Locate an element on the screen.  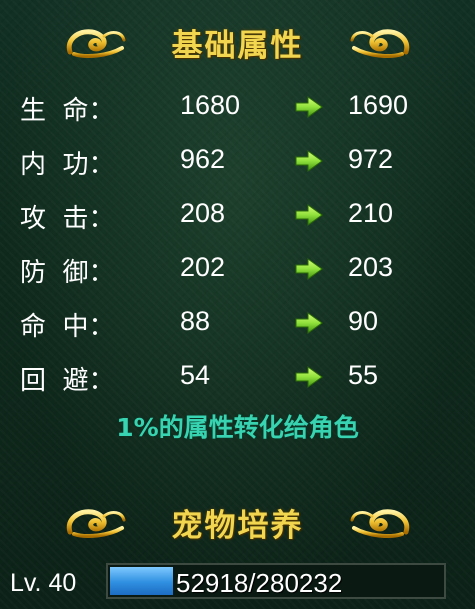
stat-row-hp: 生 命： 1680 1690 is located at coordinates (237, 107).